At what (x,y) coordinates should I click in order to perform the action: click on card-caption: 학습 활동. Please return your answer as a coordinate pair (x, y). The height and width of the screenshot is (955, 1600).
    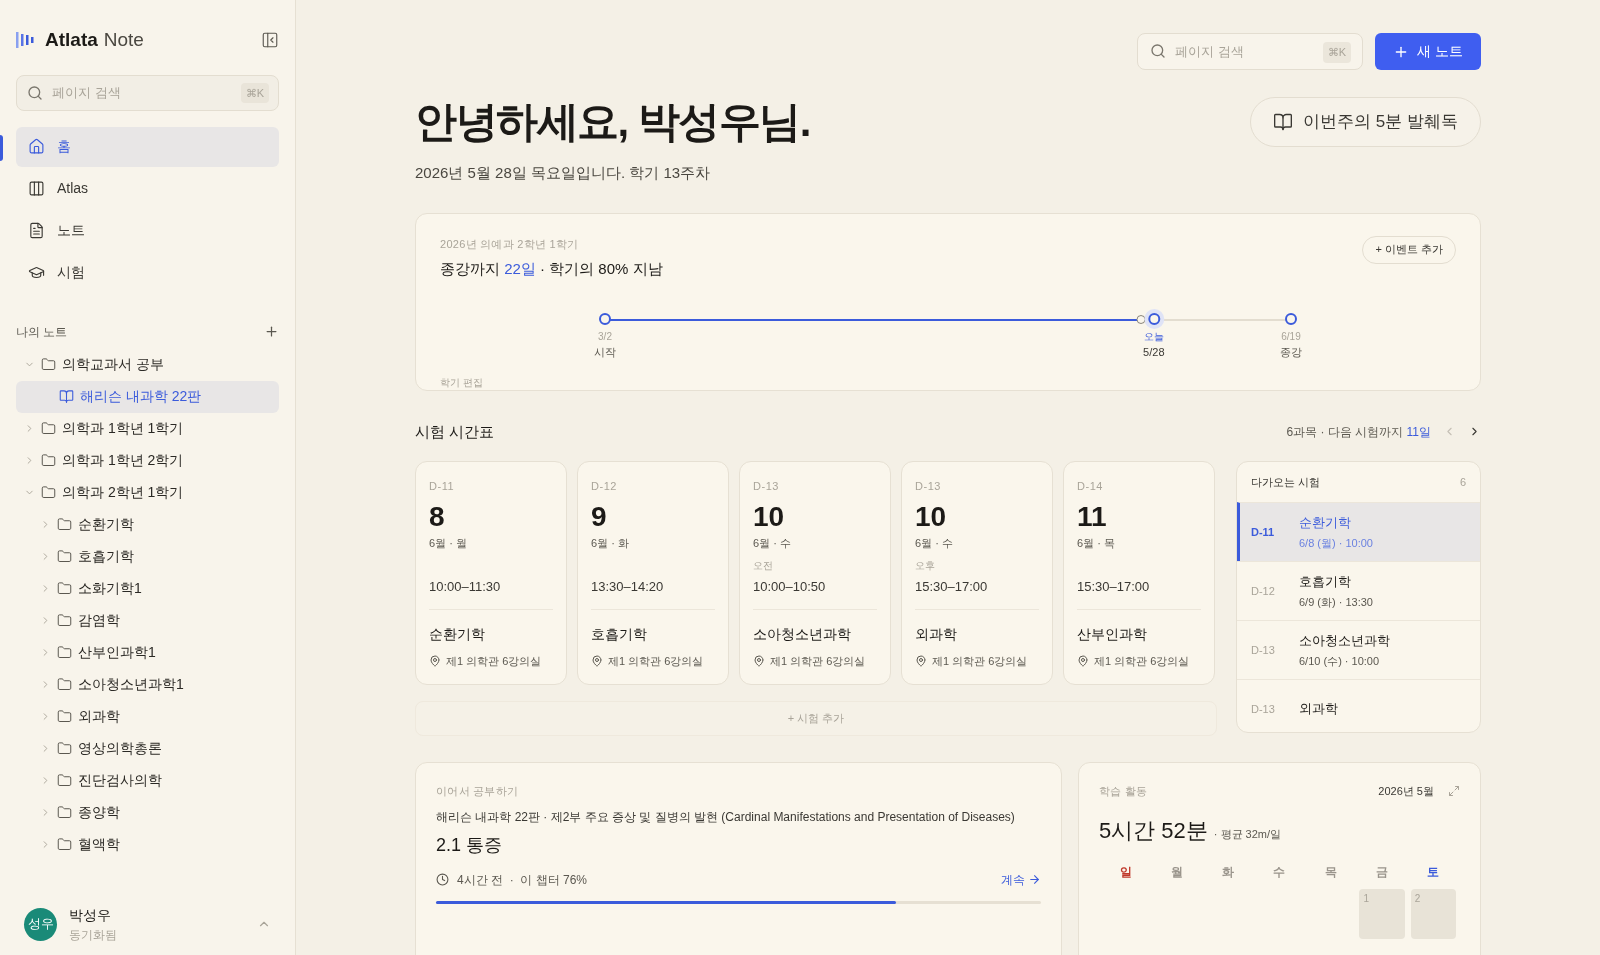
    Looking at the image, I should click on (1123, 791).